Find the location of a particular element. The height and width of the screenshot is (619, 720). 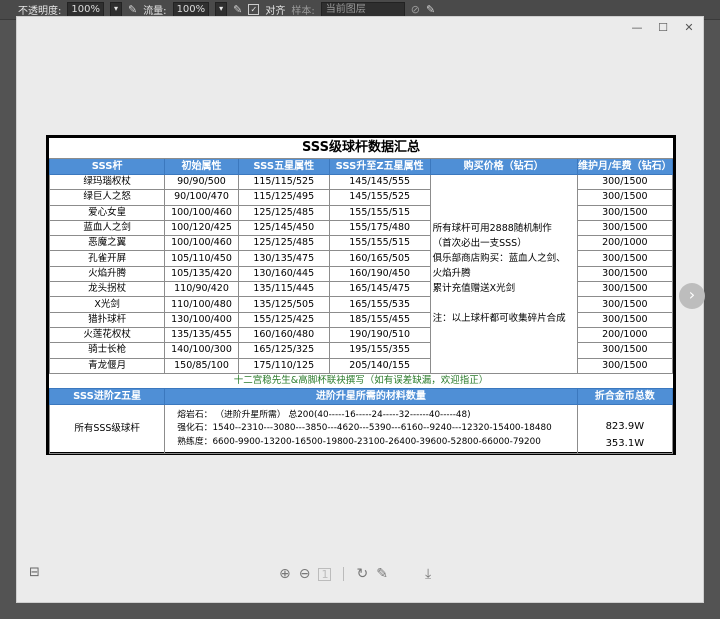

z-five-star-attr: 185/155/455 is located at coordinates (379, 319).